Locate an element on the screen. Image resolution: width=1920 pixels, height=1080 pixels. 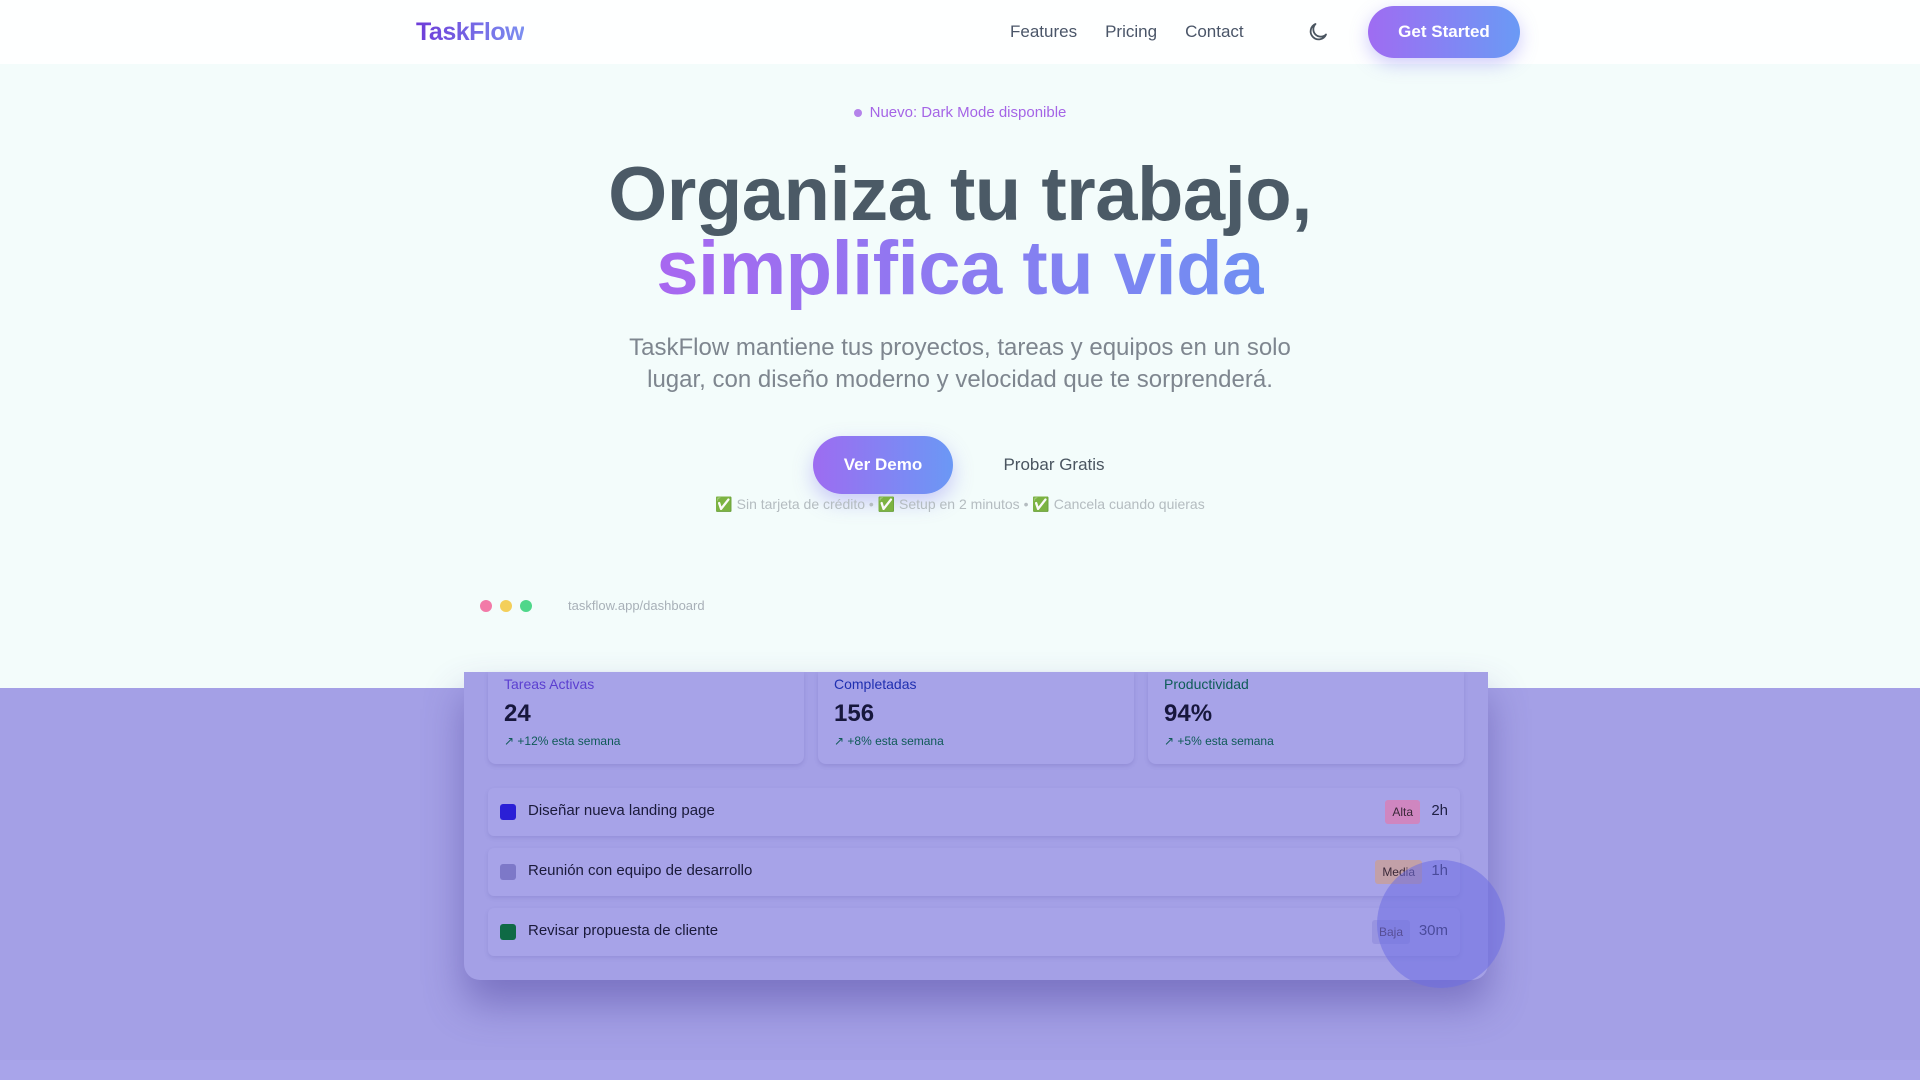
view-demo-button: Ver Demo is located at coordinates (883, 465).